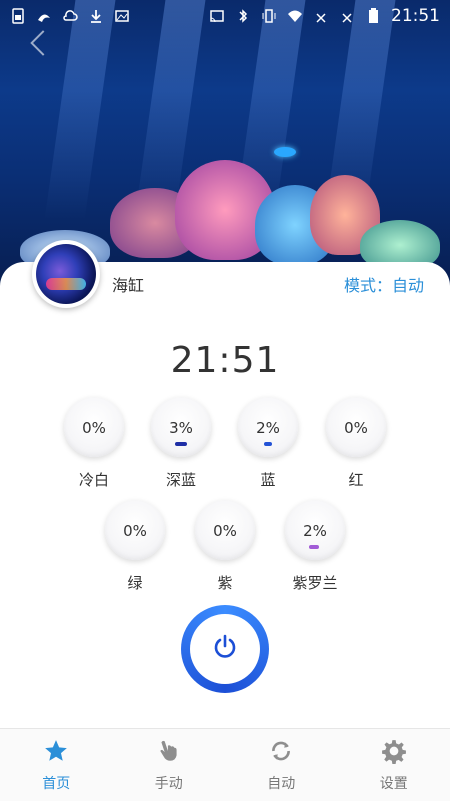 The width and height of the screenshot is (450, 801). What do you see at coordinates (44, 16) in the screenshot?
I see `uc-browser-icon` at bounding box center [44, 16].